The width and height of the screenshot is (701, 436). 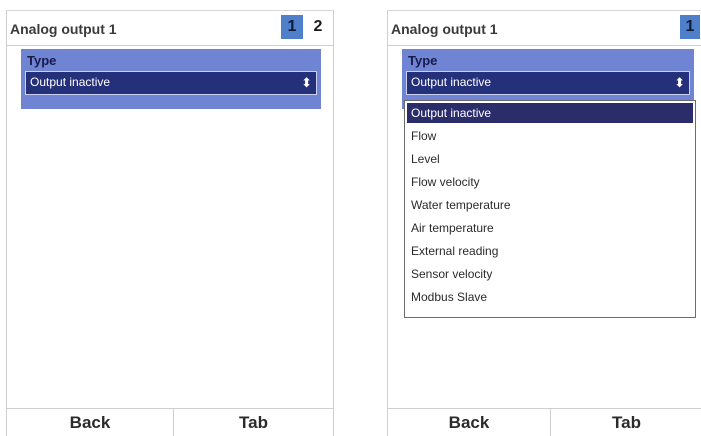 I want to click on dropdown-option-sensor-velocity: Sensor velocity, so click(x=550, y=274).